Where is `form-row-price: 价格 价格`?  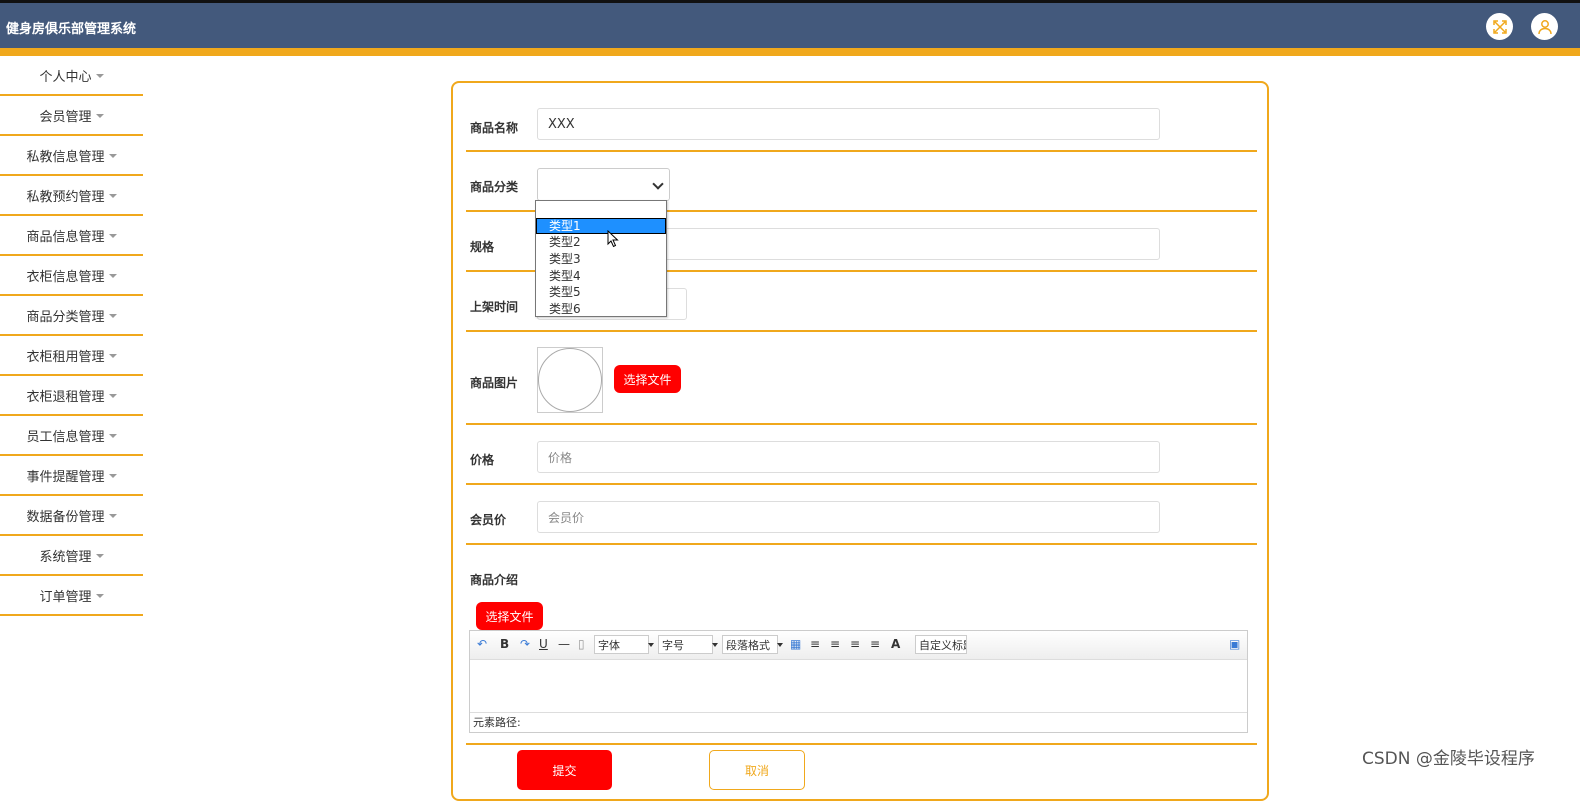
form-row-price: 价格 价格 is located at coordinates (861, 455).